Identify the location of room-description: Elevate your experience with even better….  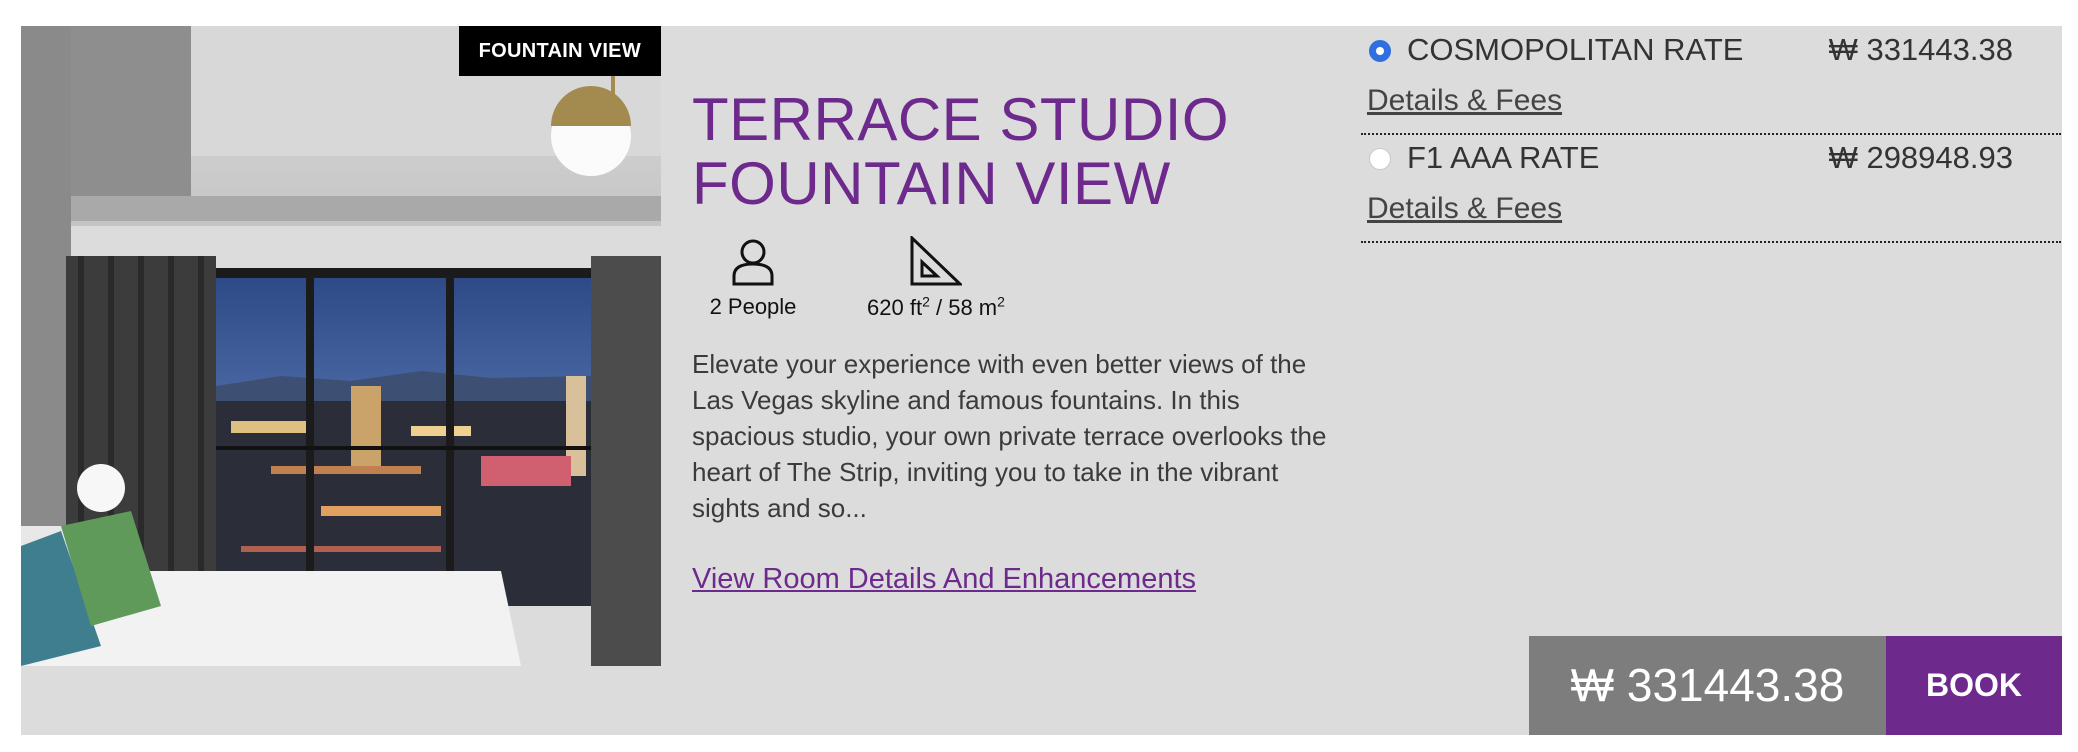
(1009, 436).